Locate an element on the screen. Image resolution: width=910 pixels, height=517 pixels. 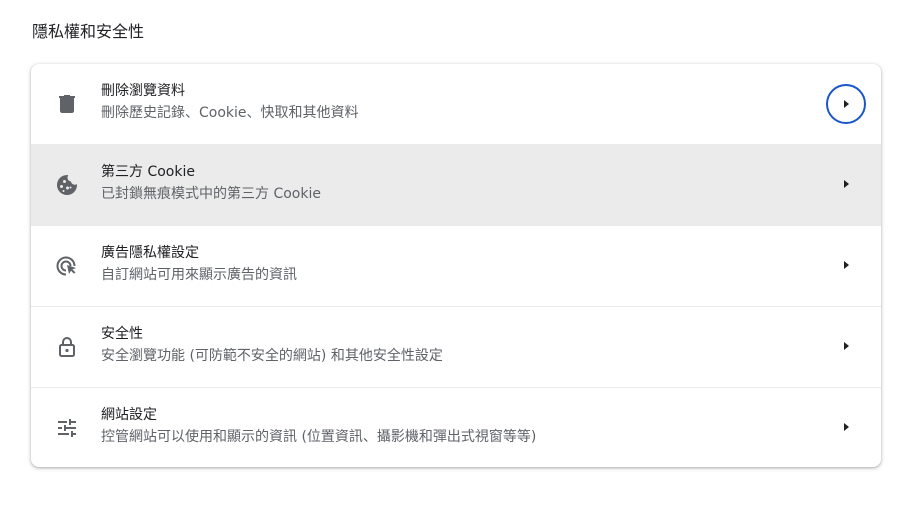
ad-privacy-row: 廣告隱私權設定 自訂網站可用來顯示廣告的資訊 is located at coordinates (456, 265).